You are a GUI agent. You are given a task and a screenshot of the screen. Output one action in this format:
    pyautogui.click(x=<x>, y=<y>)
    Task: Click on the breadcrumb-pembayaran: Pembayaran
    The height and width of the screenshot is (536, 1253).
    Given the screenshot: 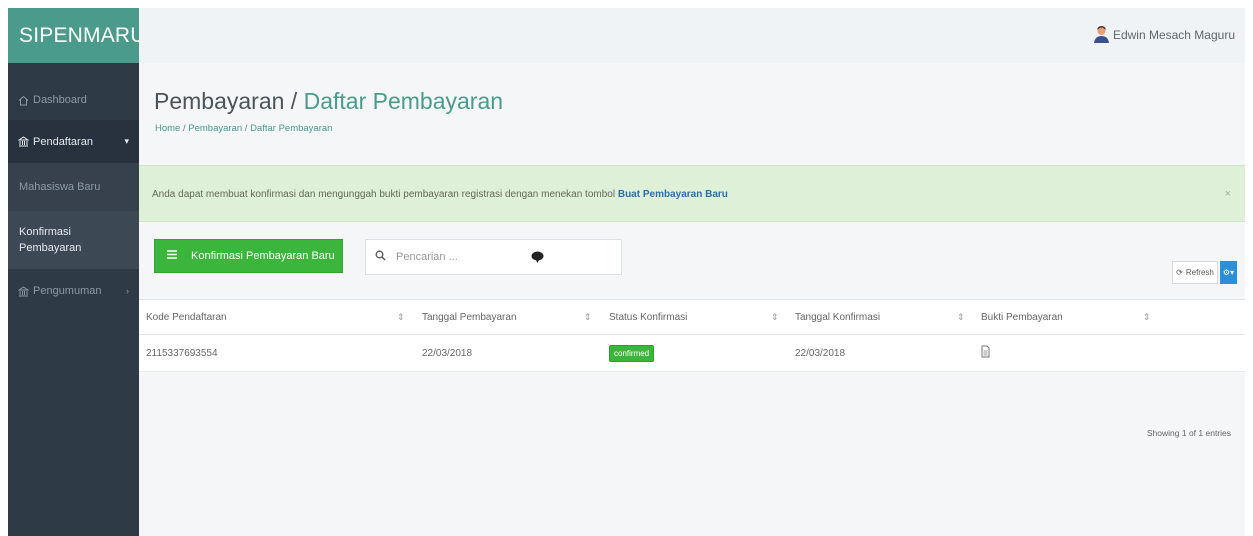 What is the action you would take?
    pyautogui.click(x=215, y=128)
    